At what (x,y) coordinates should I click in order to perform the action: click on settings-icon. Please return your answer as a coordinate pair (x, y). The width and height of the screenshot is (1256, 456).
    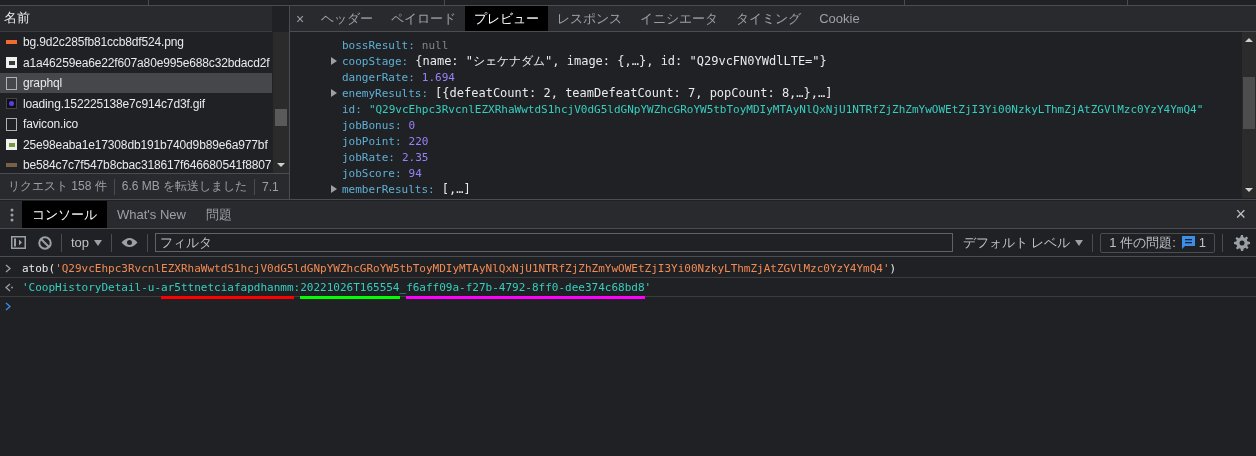
    Looking at the image, I should click on (1242, 242).